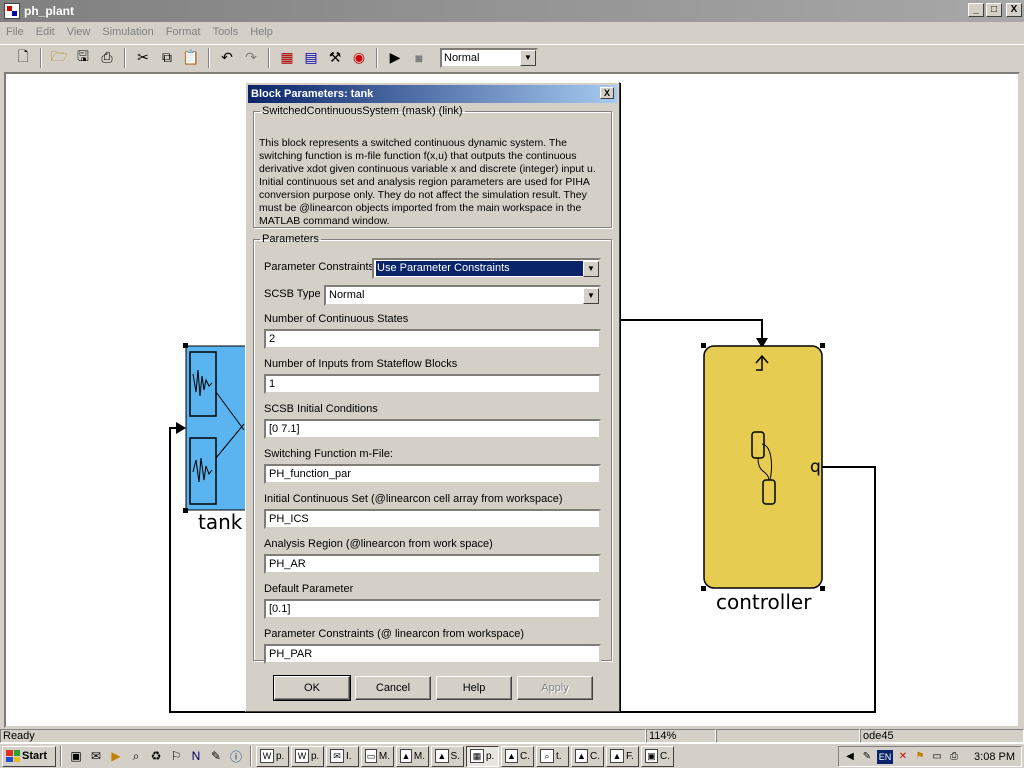 Image resolution: width=1024 pixels, height=768 pixels. Describe the element at coordinates (412, 756) in the screenshot. I see `taskbar-item: ▲ M.` at that location.